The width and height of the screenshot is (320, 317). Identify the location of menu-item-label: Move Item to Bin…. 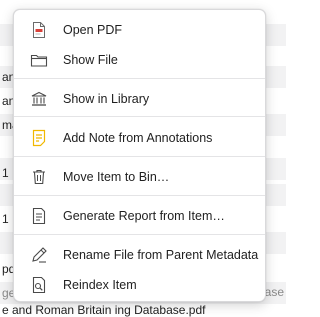
(116, 177).